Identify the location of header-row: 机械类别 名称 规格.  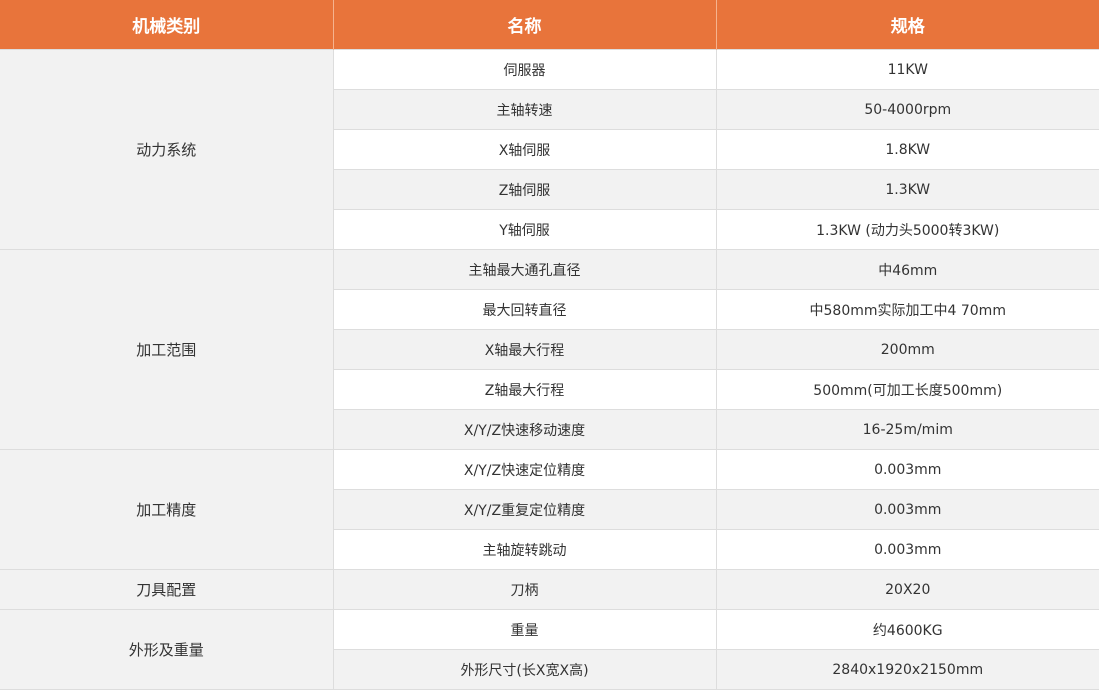
(549, 25).